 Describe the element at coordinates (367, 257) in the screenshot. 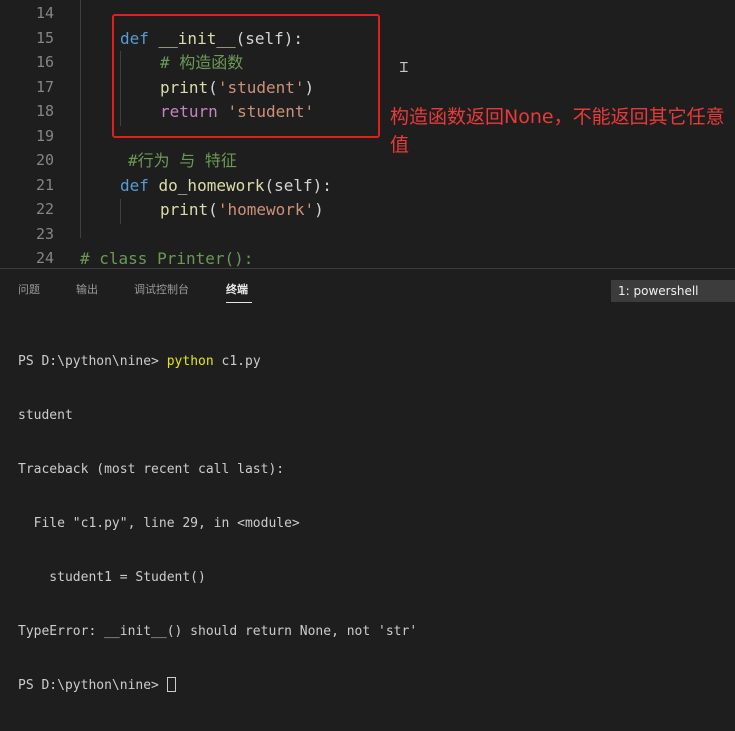

I see `code-line: 24 # class Printer():` at that location.